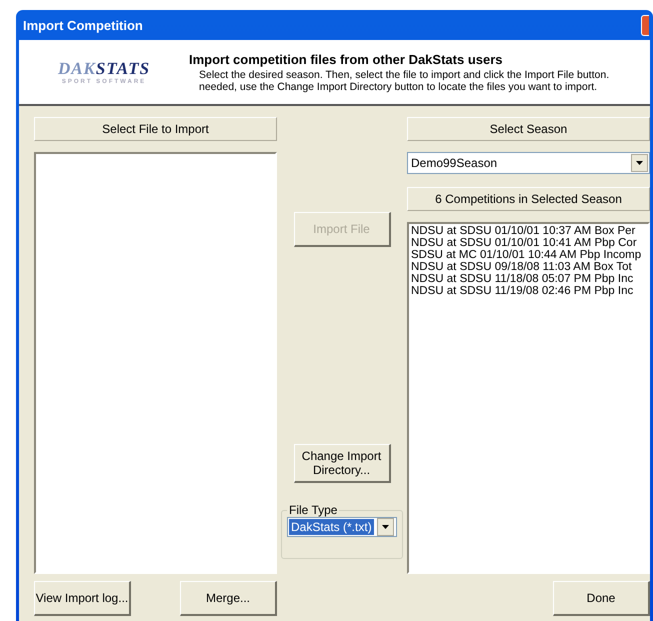 Image resolution: width=653 pixels, height=621 pixels. Describe the element at coordinates (528, 163) in the screenshot. I see `season-dropdown: Demo99Season` at that location.